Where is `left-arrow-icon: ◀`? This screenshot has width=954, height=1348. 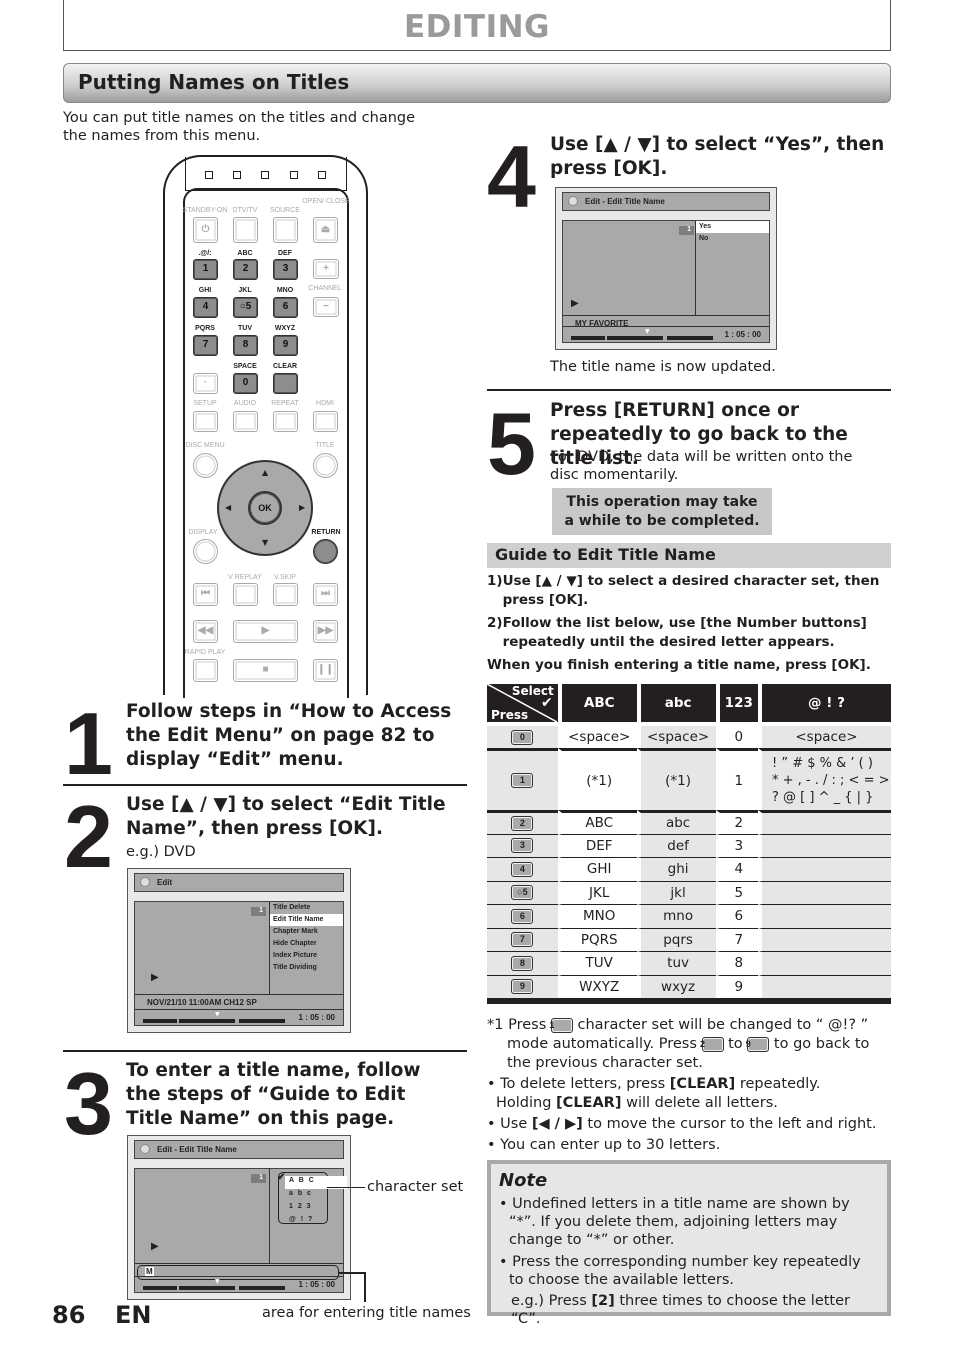 left-arrow-icon: ◀ is located at coordinates (228, 507).